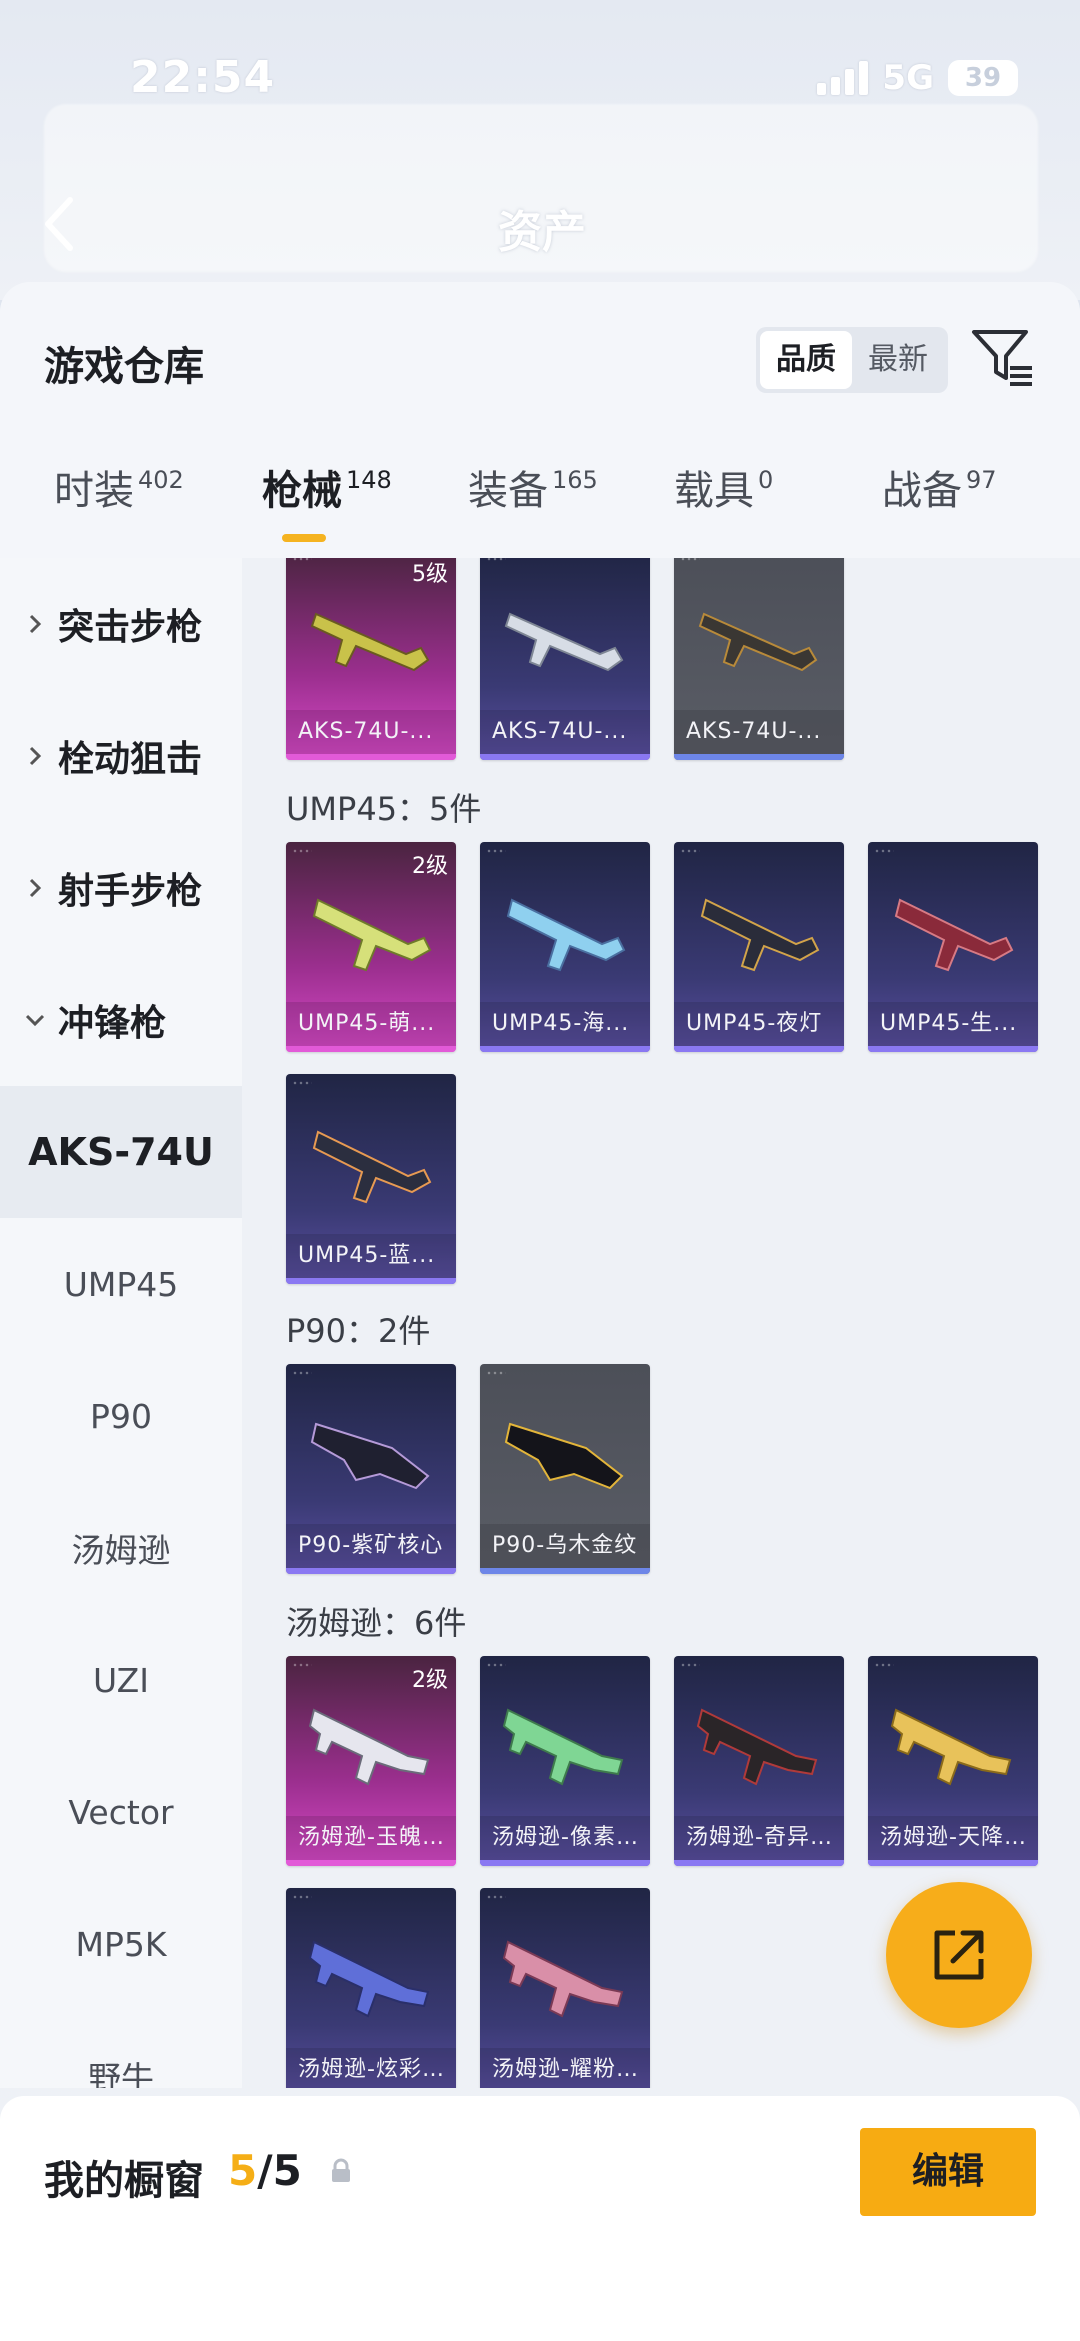 The width and height of the screenshot is (1080, 2341). Describe the element at coordinates (121, 1416) in the screenshot. I see `subcategory-p90: P90` at that location.